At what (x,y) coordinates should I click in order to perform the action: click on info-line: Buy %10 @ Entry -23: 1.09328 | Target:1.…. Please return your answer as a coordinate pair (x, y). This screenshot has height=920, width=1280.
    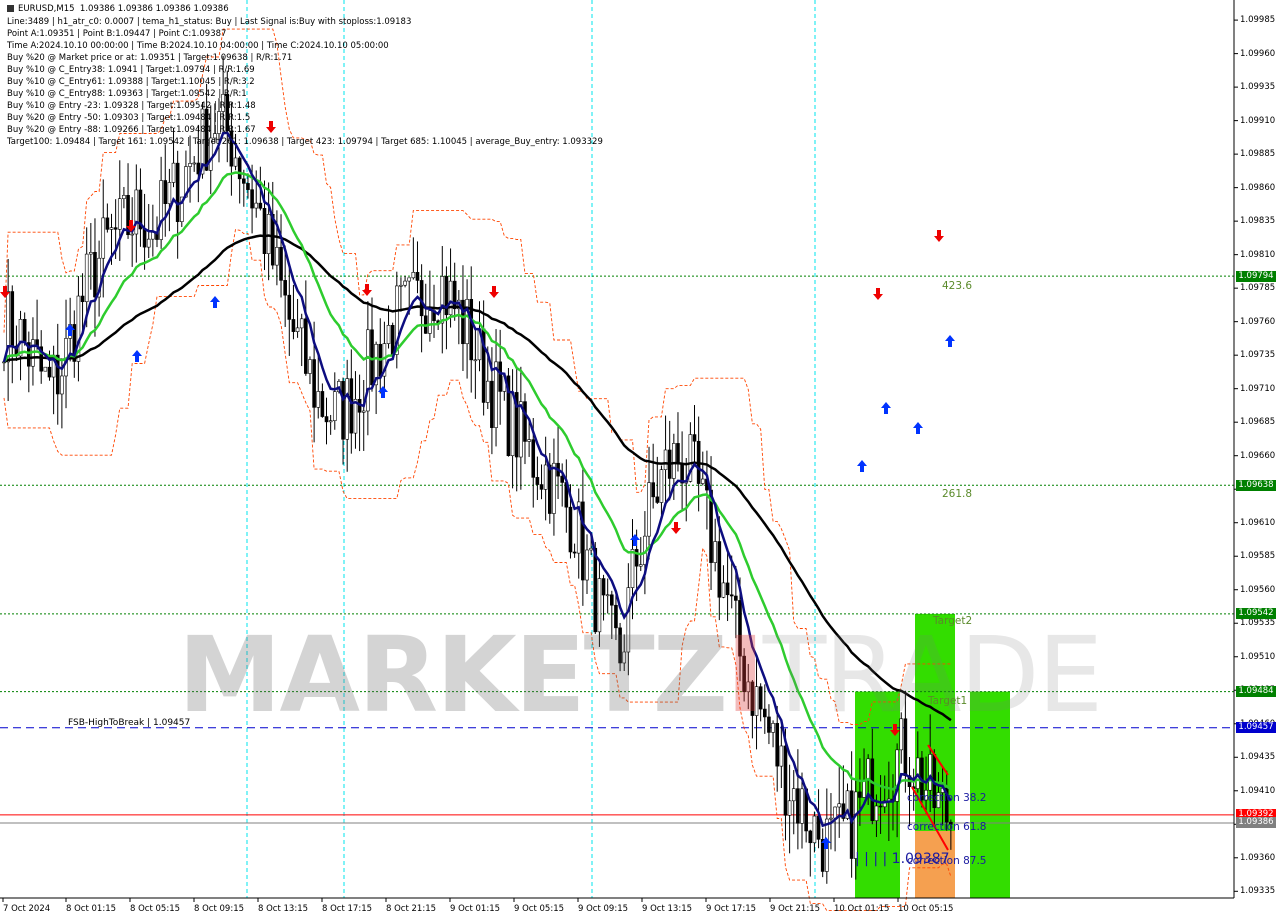
    Looking at the image, I should click on (131, 106).